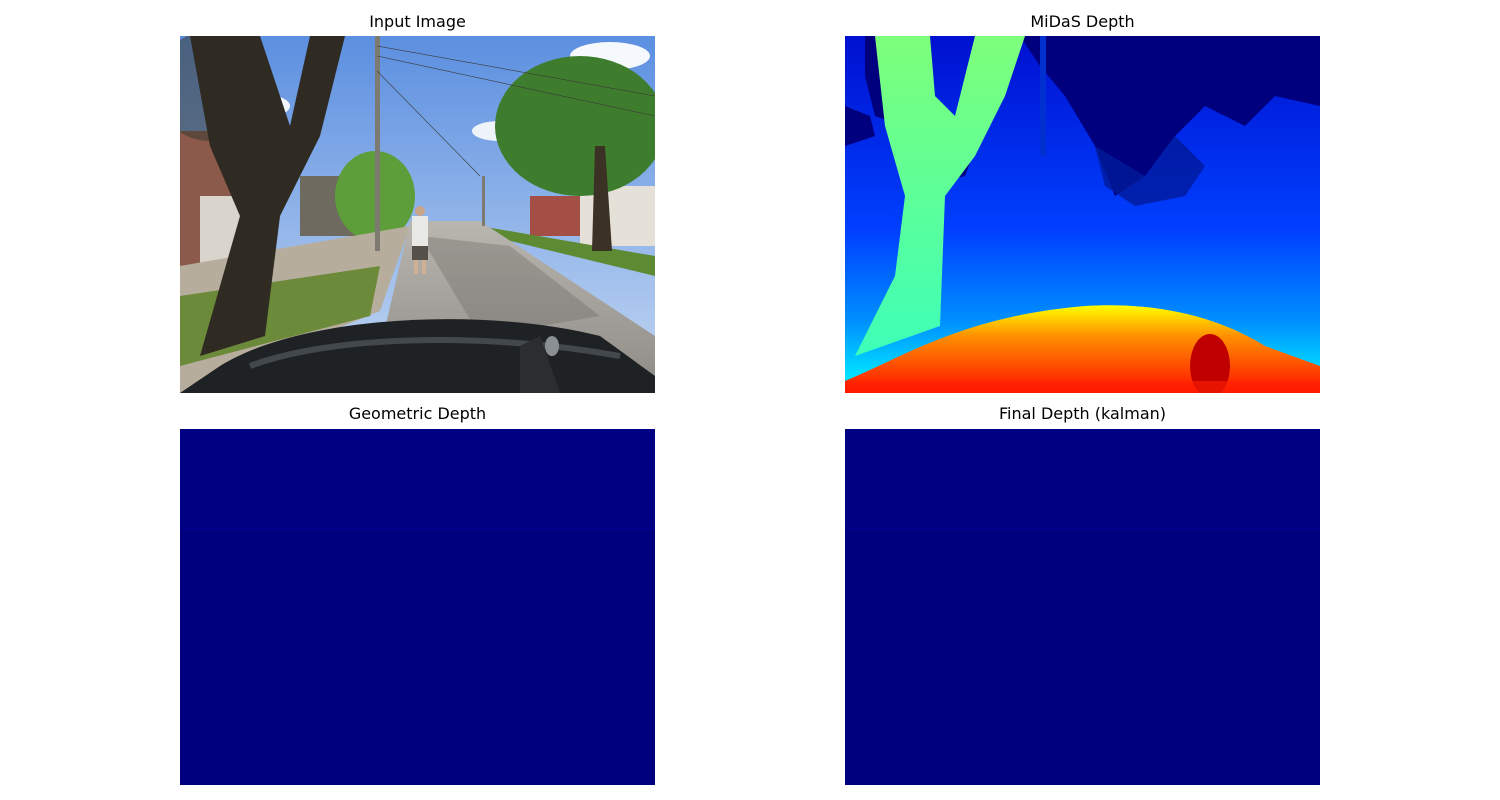  Describe the element at coordinates (377, 143) in the screenshot. I see `utility-pole` at that location.